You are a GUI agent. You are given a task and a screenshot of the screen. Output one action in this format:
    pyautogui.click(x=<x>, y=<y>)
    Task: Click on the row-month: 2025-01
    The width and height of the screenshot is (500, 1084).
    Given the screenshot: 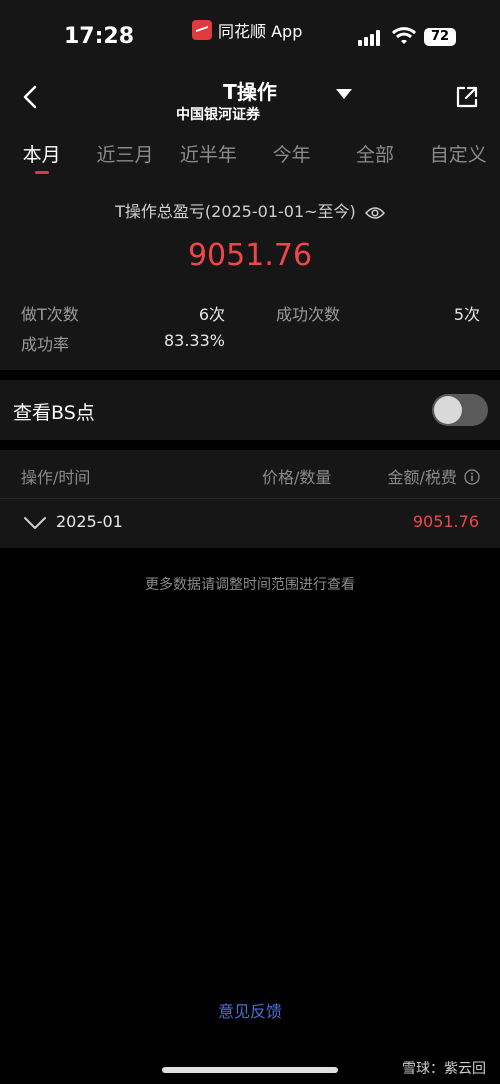 What is the action you would take?
    pyautogui.click(x=89, y=521)
    